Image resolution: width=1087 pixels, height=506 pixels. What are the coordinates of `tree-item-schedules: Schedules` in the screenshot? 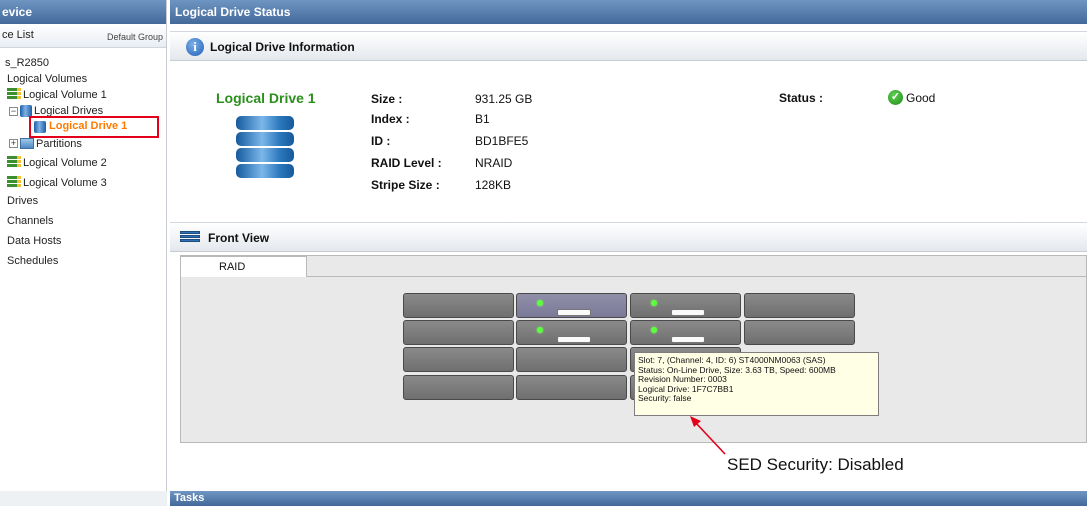 It's located at (32, 261).